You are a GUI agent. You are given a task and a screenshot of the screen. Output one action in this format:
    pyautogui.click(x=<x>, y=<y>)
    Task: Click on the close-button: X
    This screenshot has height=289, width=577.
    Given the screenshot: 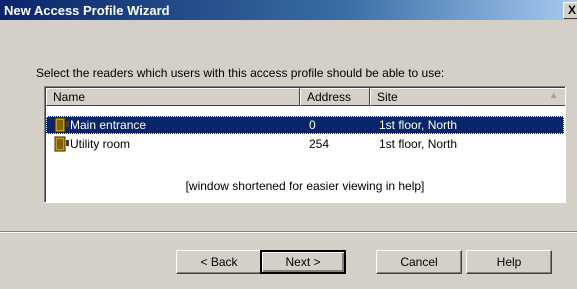 What is the action you would take?
    pyautogui.click(x=570, y=10)
    